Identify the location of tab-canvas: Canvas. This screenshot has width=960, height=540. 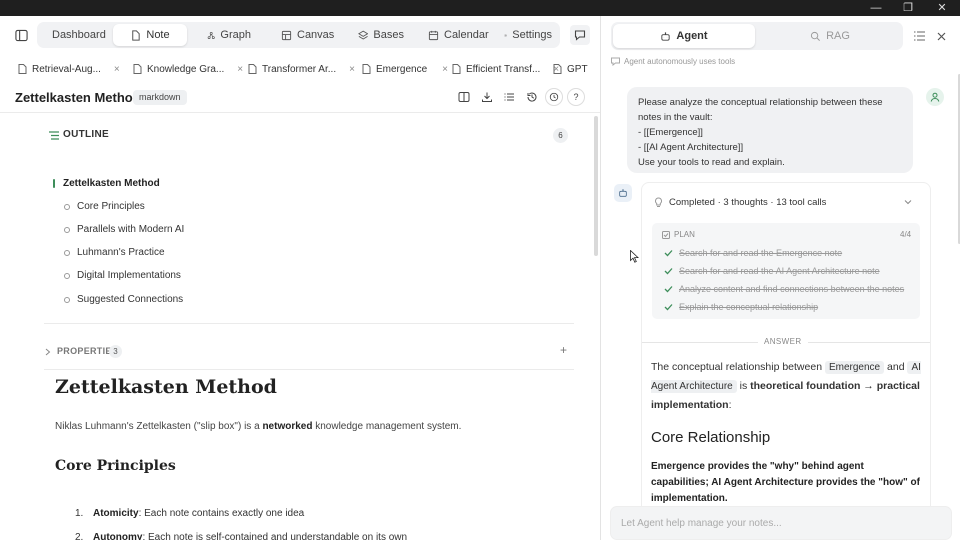
(308, 35).